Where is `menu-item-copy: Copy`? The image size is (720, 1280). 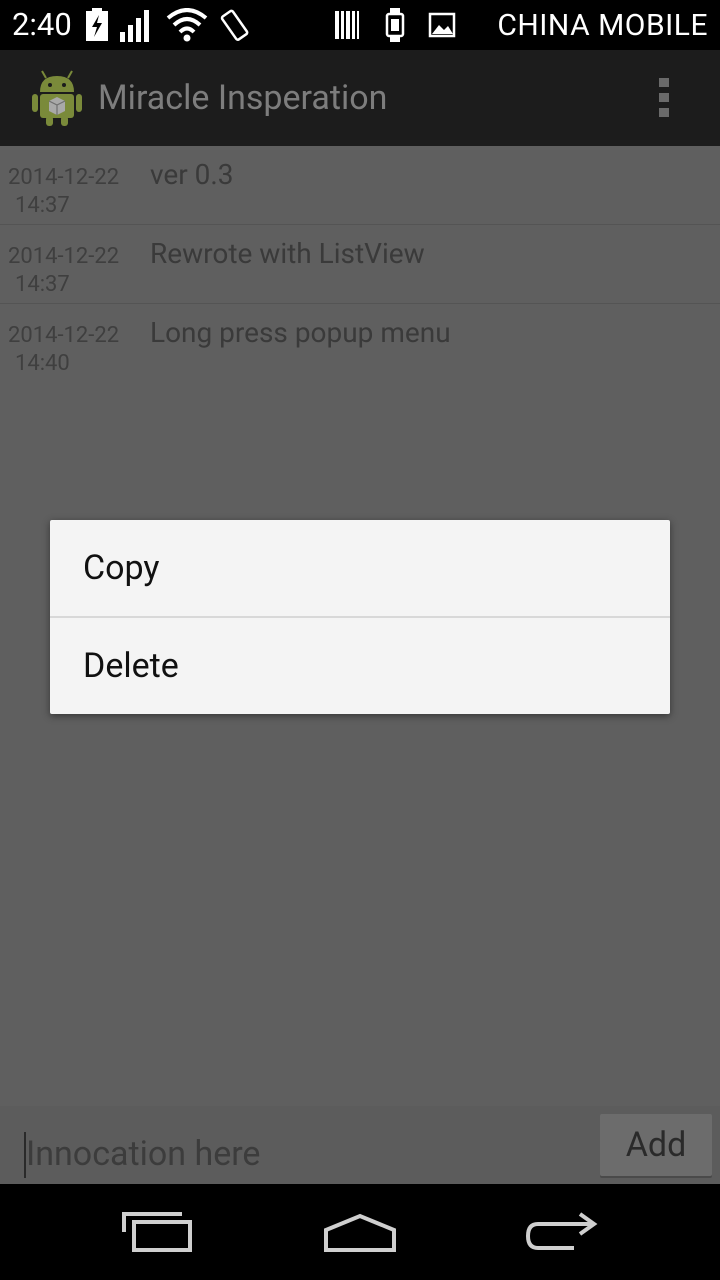
menu-item-copy: Copy is located at coordinates (360, 568).